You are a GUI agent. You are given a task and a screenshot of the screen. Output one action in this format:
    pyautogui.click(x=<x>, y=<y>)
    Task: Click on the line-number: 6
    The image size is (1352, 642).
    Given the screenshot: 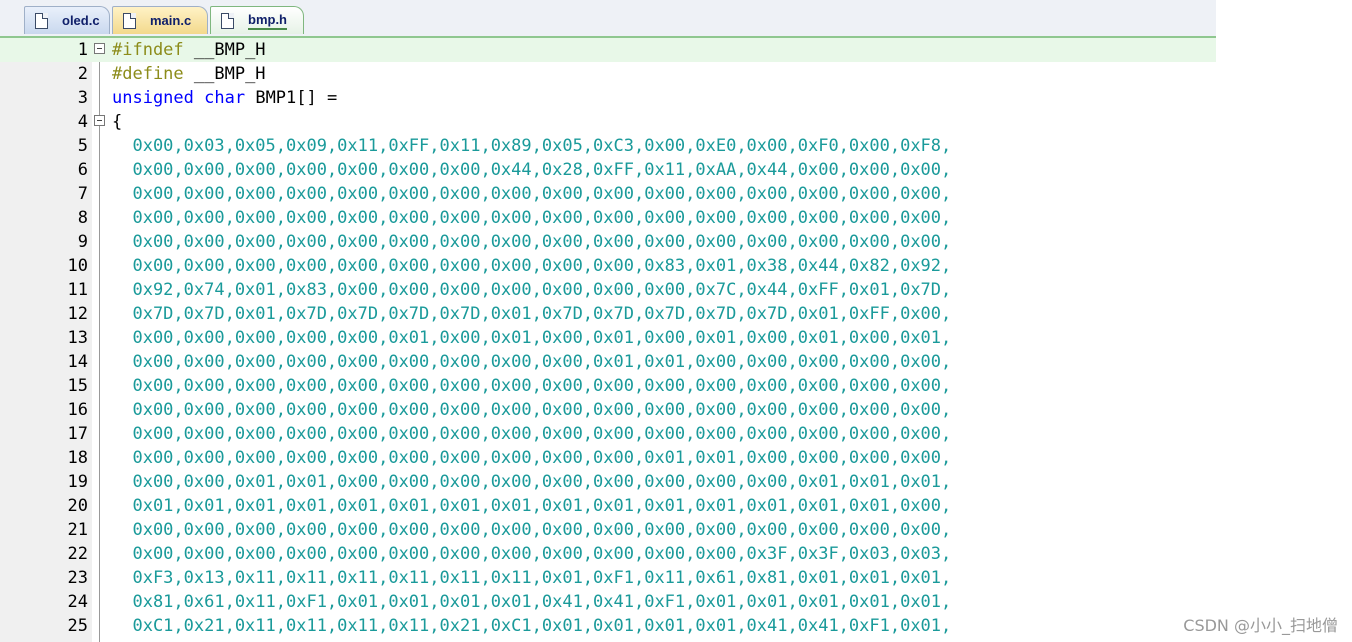 What is the action you would take?
    pyautogui.click(x=82, y=170)
    